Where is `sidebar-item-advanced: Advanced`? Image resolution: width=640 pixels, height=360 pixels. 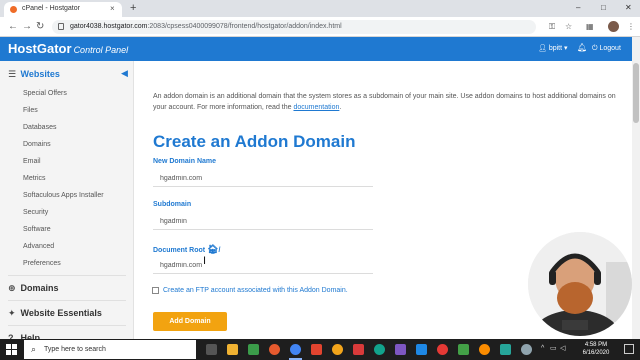
sidebar-item-advanced: Advanced is located at coordinates (38, 247).